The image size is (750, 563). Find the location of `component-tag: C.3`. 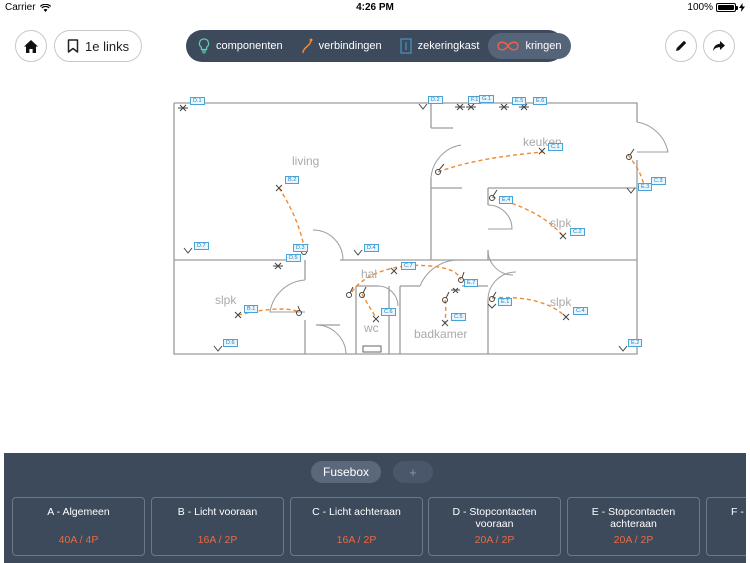

component-tag: C.3 is located at coordinates (658, 181).